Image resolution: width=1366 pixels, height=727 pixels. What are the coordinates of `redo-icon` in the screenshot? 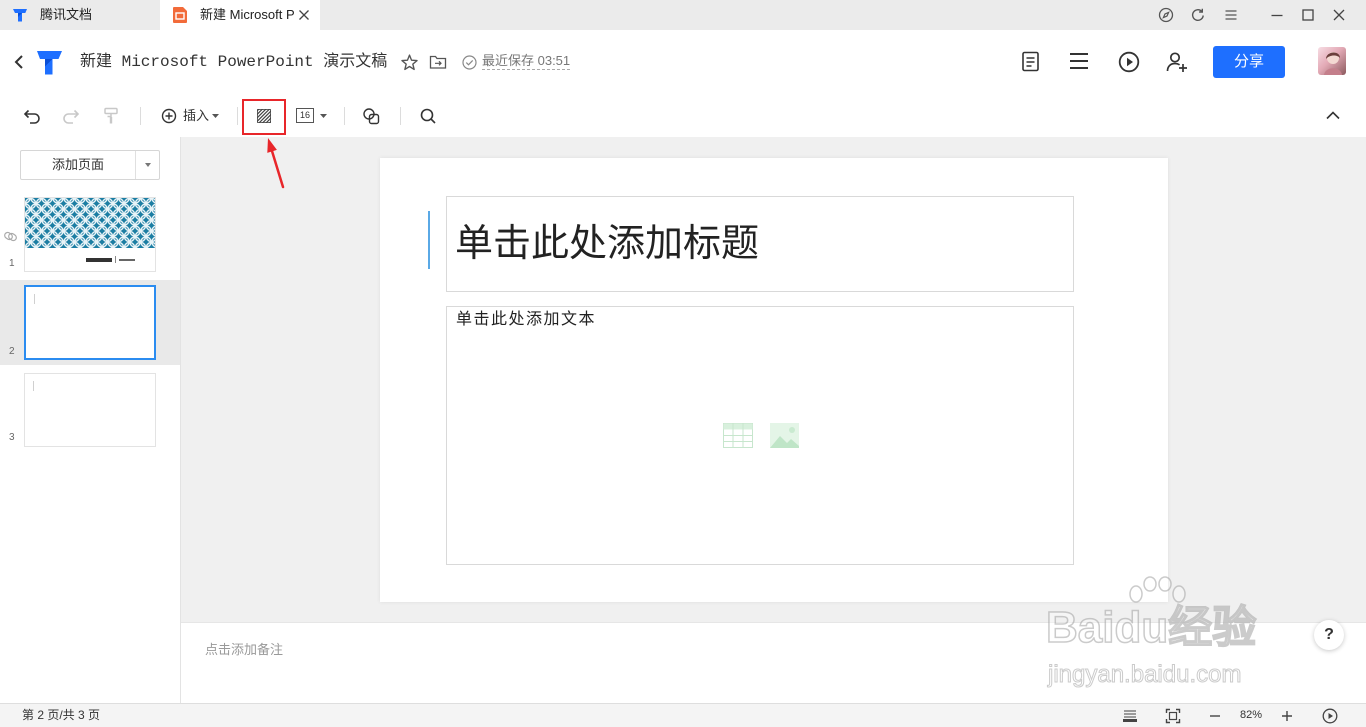 It's located at (71, 116).